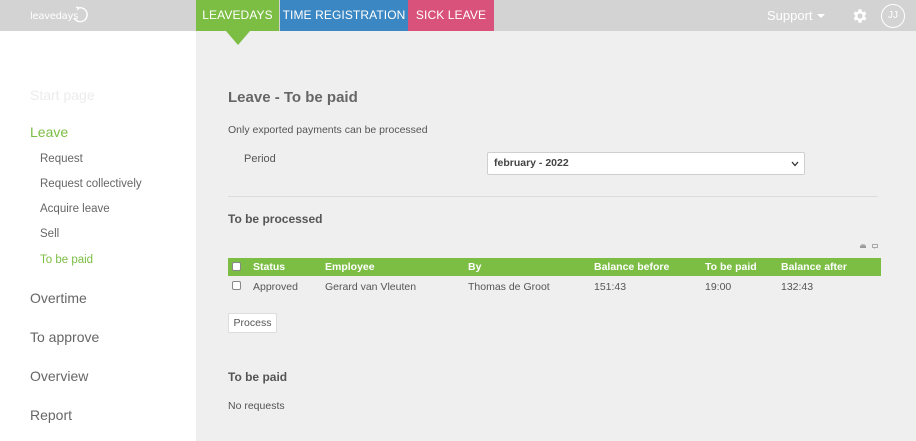 This screenshot has width=916, height=441. What do you see at coordinates (797, 287) in the screenshot?
I see `cell-balance-after: 132:43` at bounding box center [797, 287].